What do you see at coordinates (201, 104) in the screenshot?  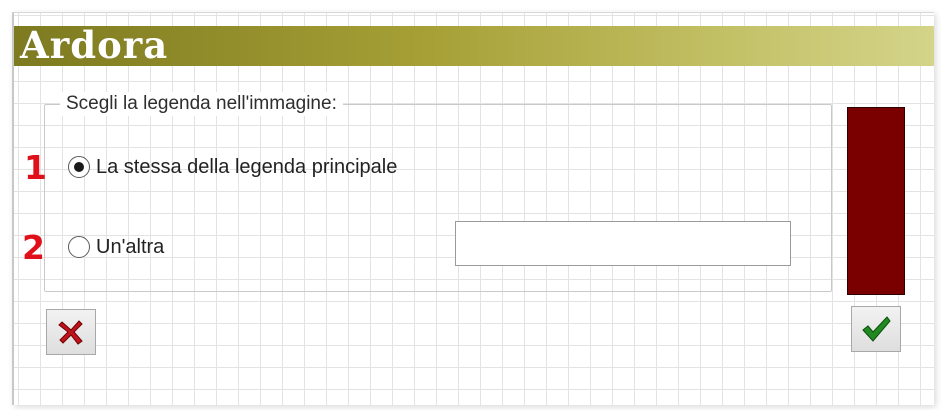 I see `legend-group-heading: Scegli la legenda nell'immagine:` at bounding box center [201, 104].